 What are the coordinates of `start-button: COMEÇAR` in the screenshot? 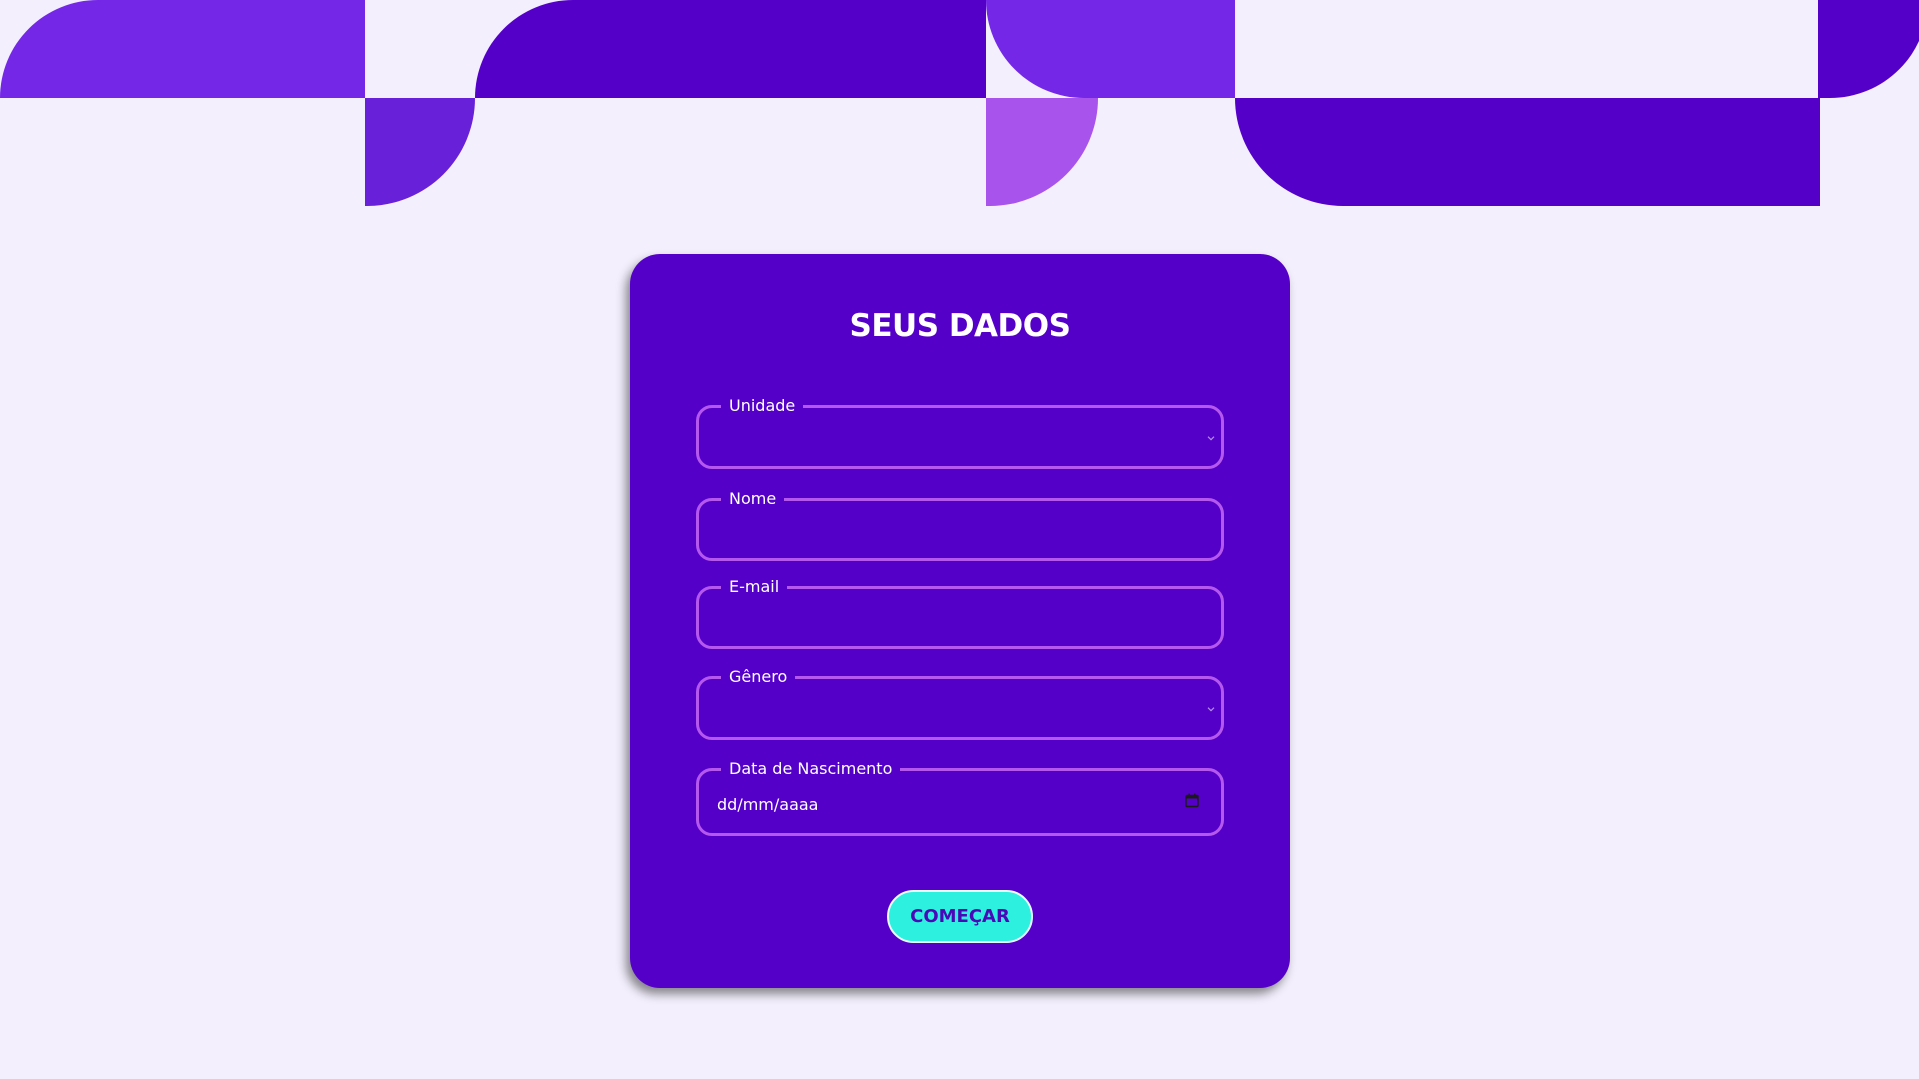 It's located at (960, 916).